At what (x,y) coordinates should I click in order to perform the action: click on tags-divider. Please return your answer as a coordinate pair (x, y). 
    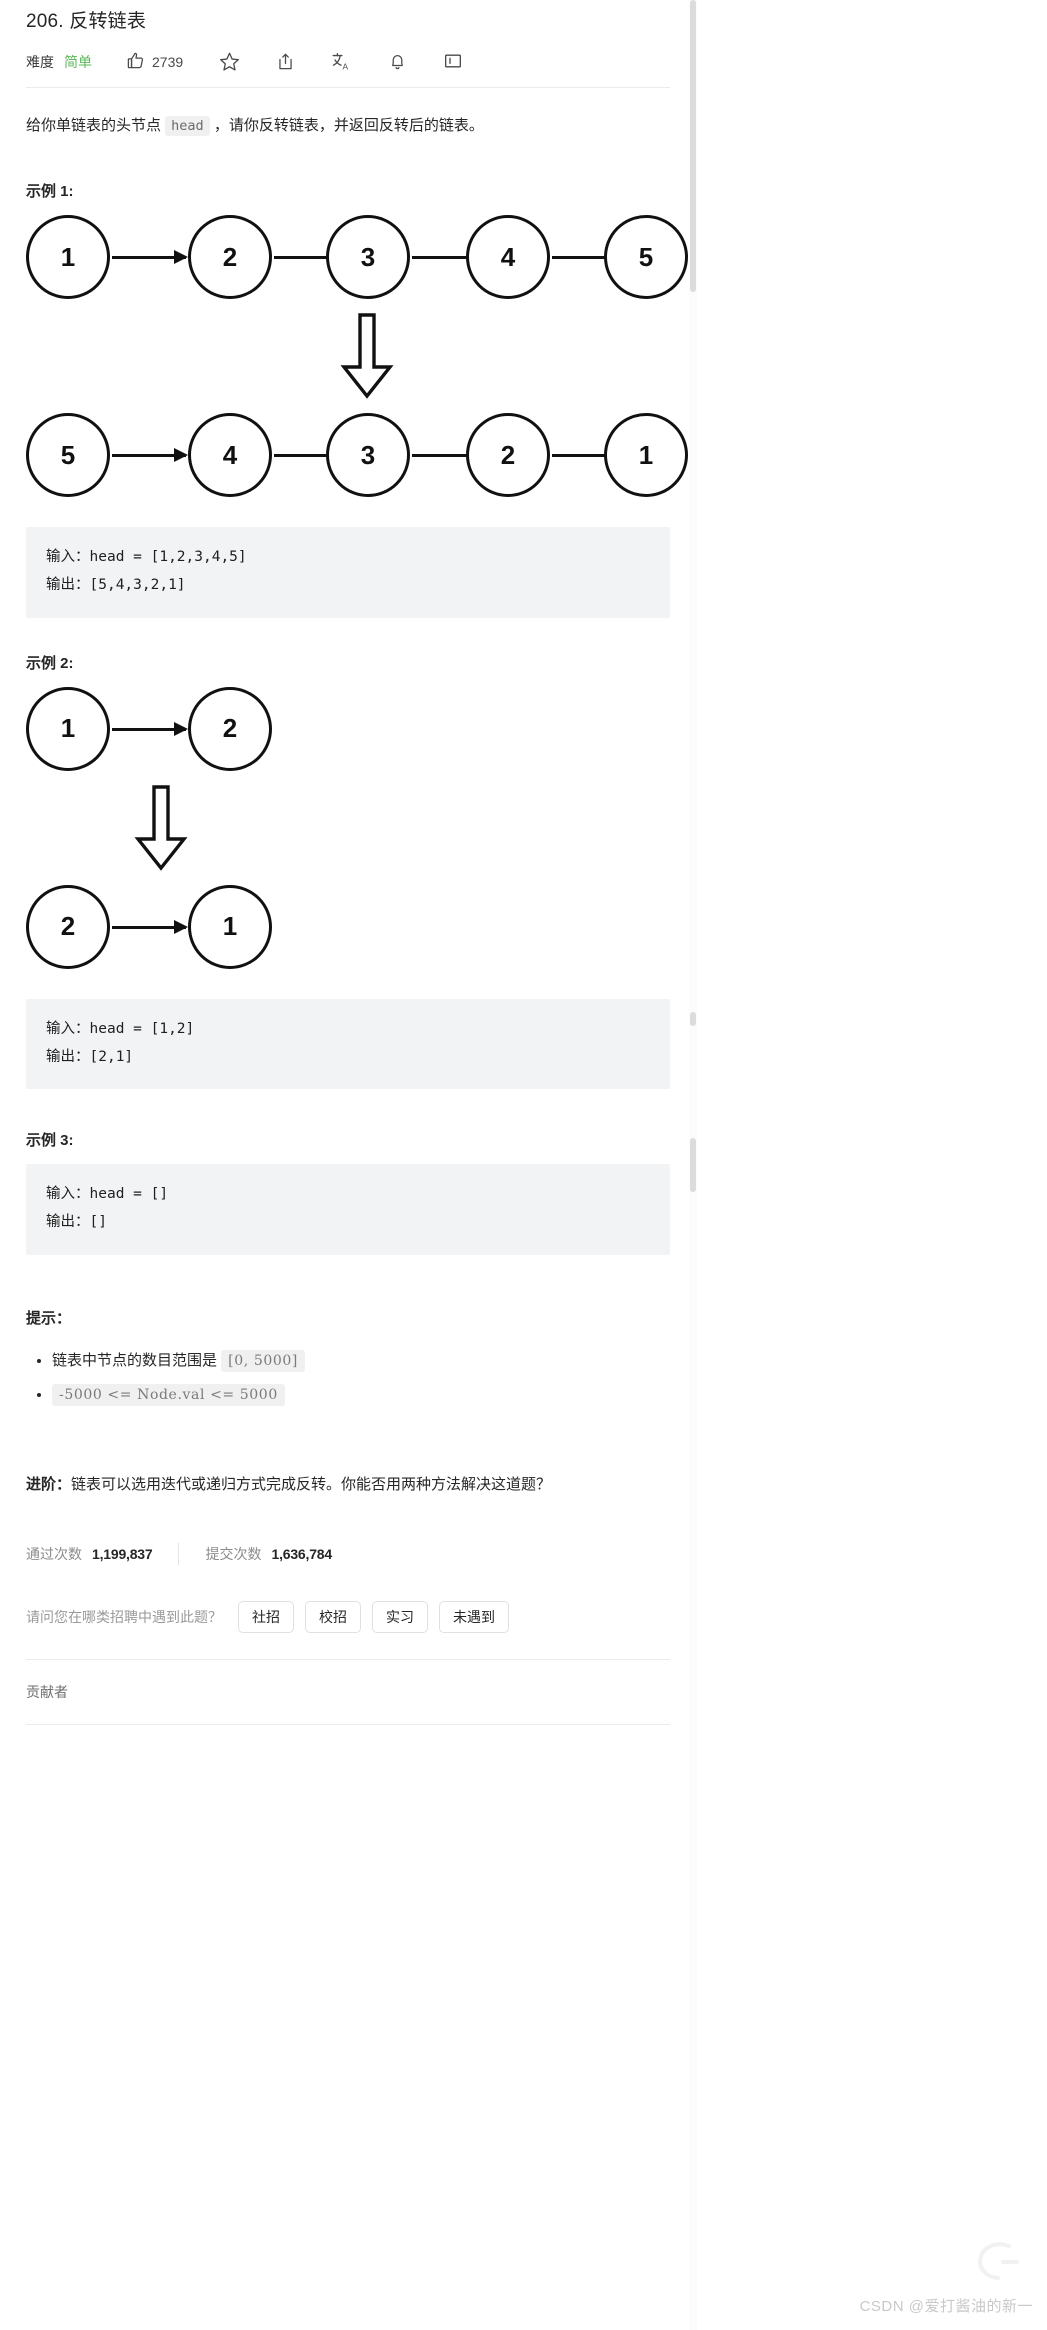
    Looking at the image, I should click on (348, 1660).